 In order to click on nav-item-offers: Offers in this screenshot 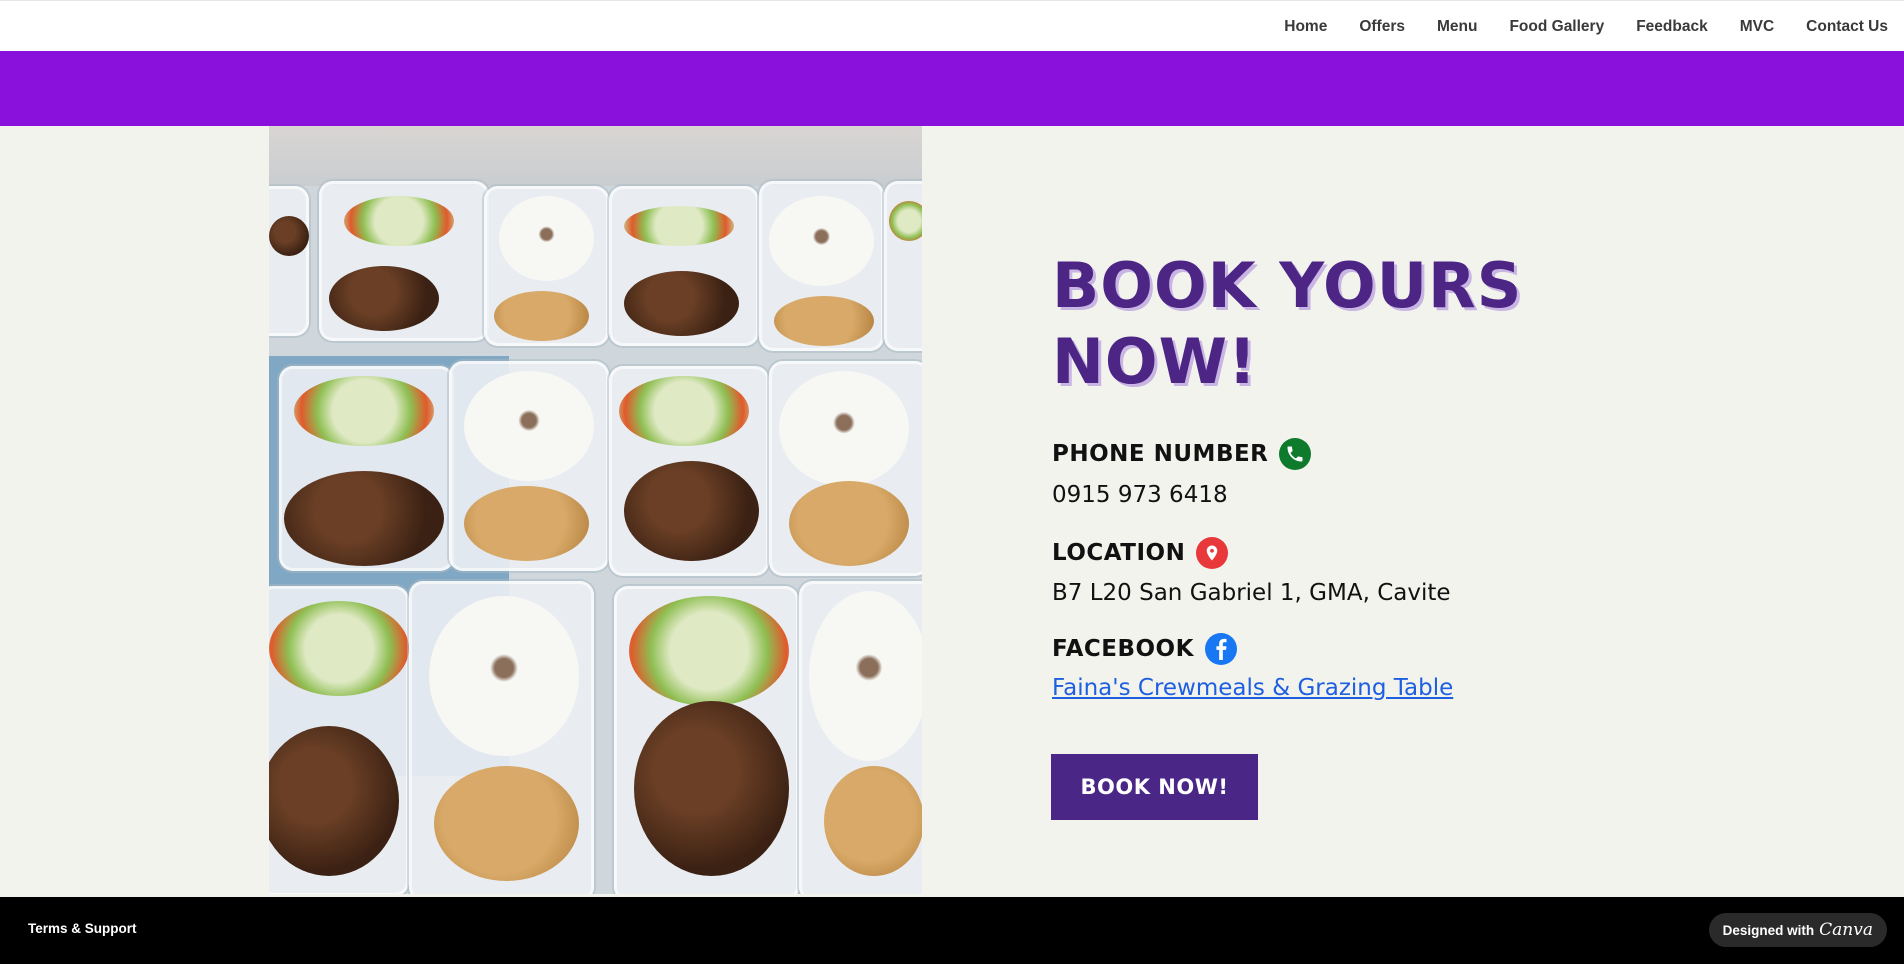, I will do `click(1382, 27)`.